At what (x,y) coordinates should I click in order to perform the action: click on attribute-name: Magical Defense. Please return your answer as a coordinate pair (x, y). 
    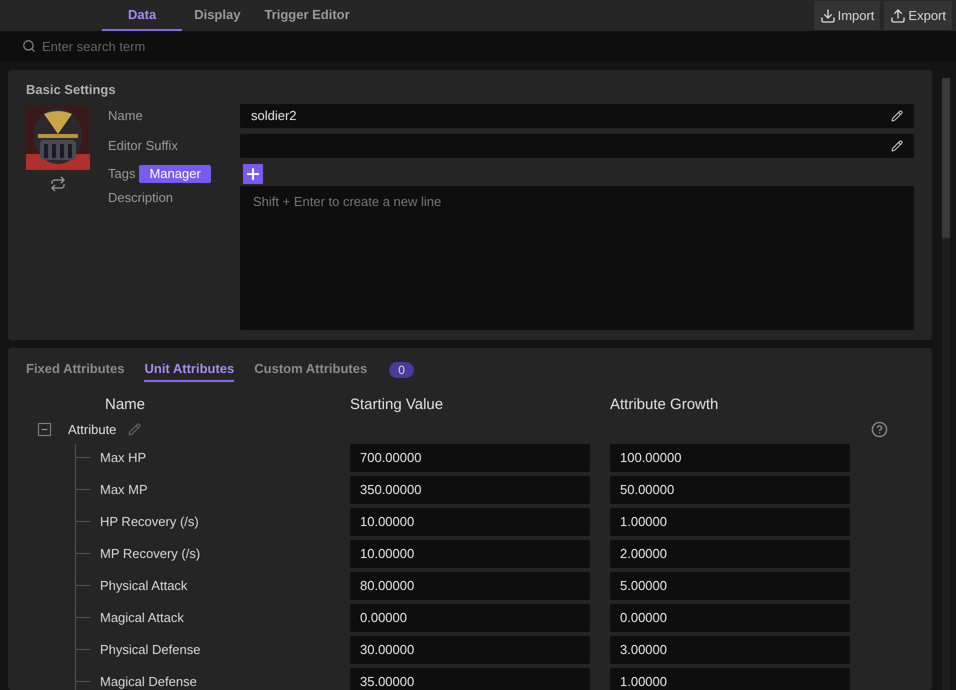
    Looking at the image, I should click on (148, 681).